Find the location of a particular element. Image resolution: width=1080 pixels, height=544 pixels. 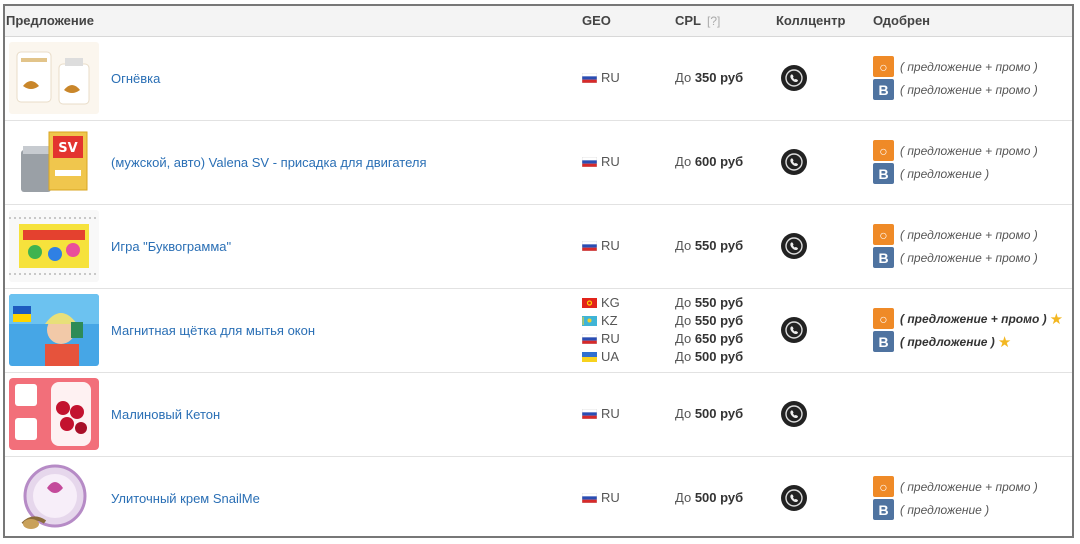

offer-link: Игра "Буквограмма" is located at coordinates (171, 246).